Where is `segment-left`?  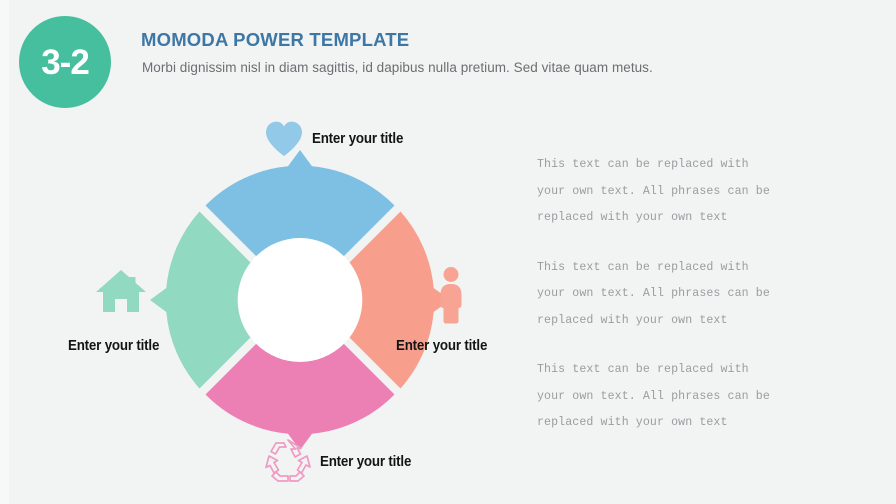
segment-left is located at coordinates (200, 300).